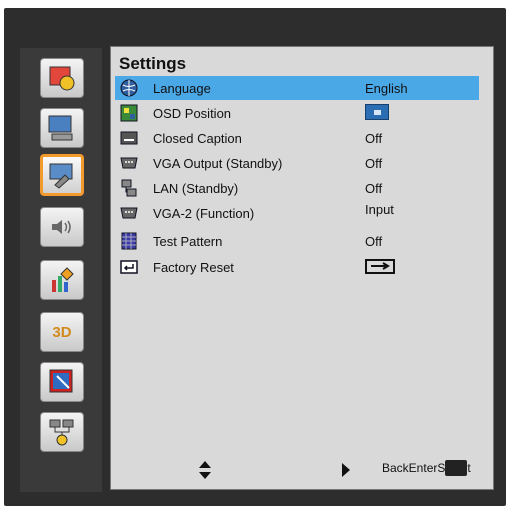 This screenshot has width=512, height=510. I want to click on osd-position-icon, so click(129, 113).